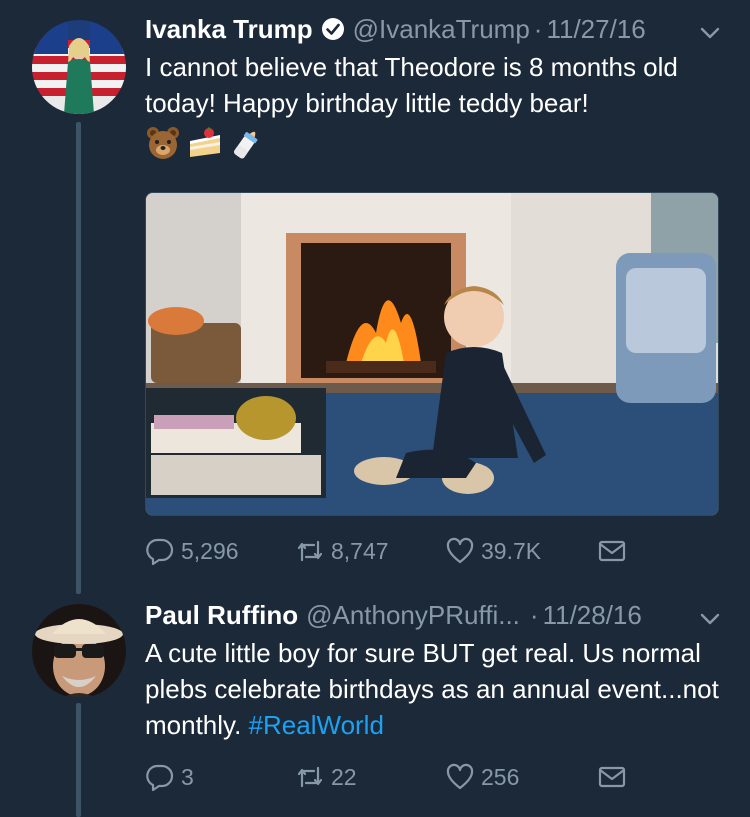  I want to click on retweet-count: 22, so click(344, 776).